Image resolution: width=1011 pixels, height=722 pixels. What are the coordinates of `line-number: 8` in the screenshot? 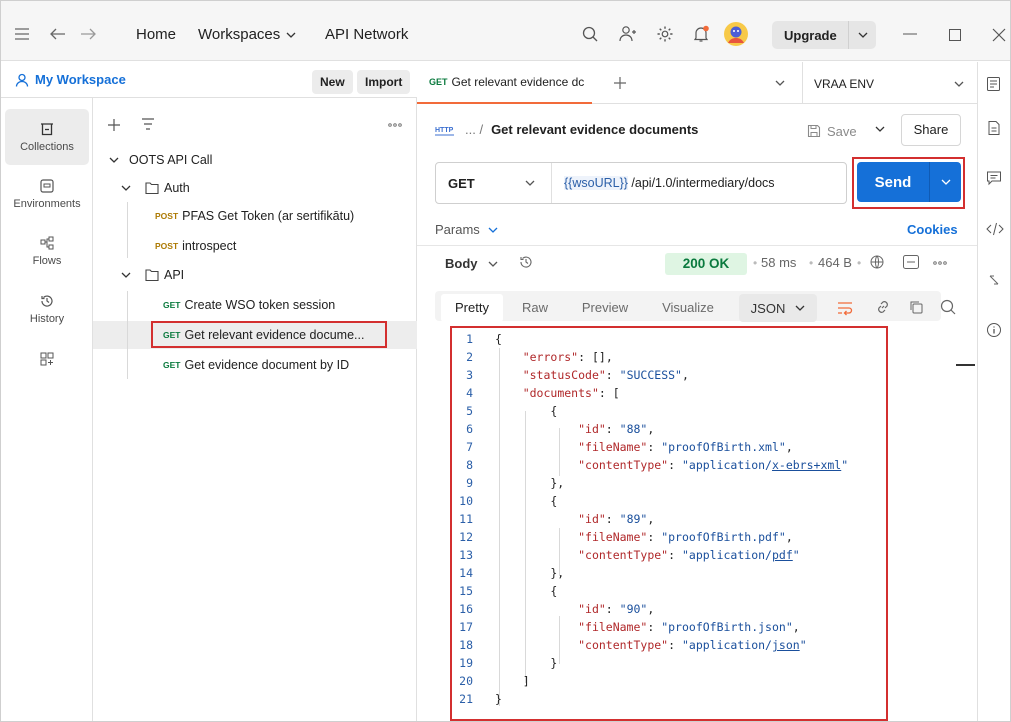 It's located at (469, 465).